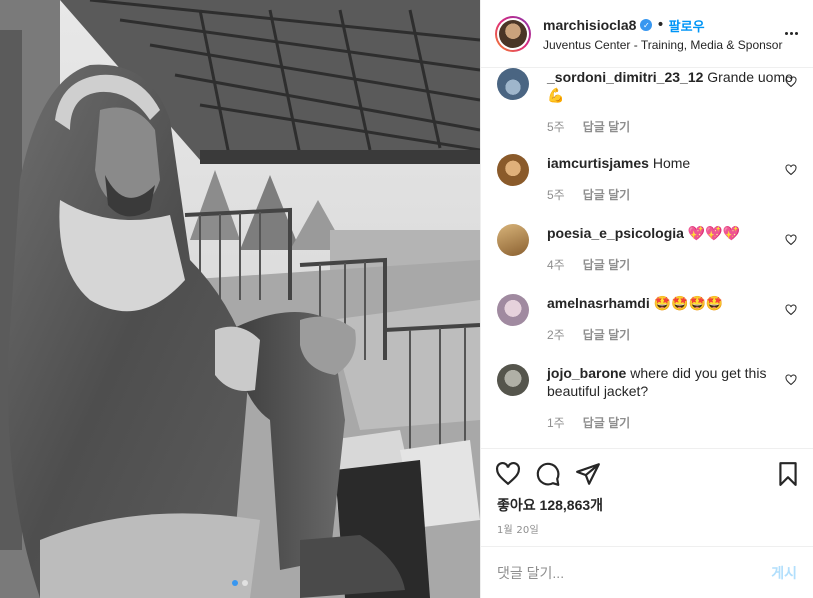  I want to click on comment-age: 4주, so click(556, 265).